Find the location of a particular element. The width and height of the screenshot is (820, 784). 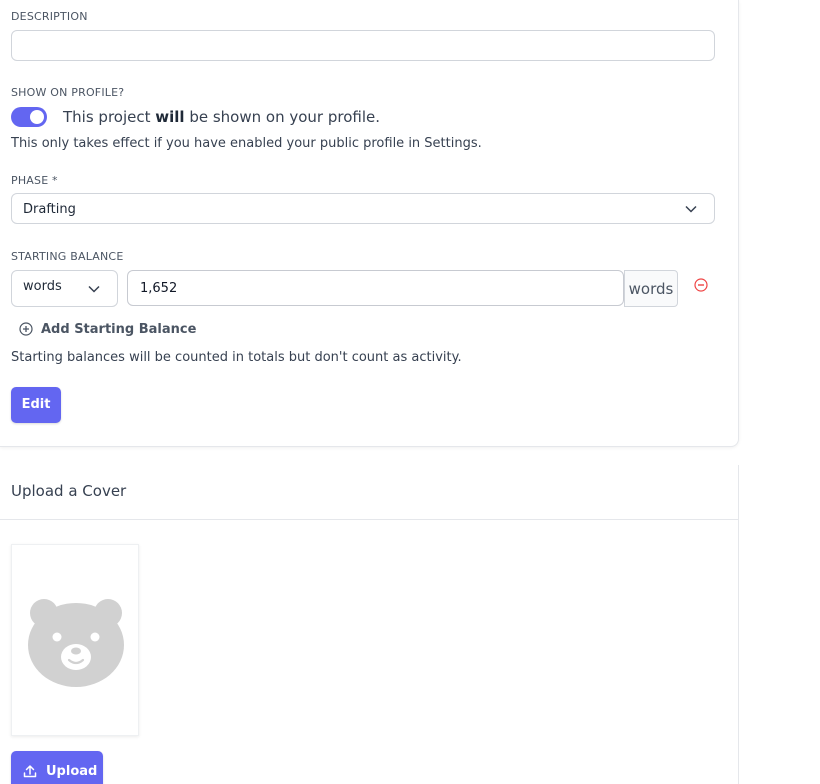

upload-button: Upload is located at coordinates (57, 767).